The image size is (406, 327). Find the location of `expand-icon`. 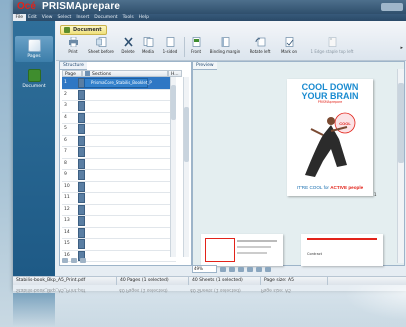

expand-icon is located at coordinates (74, 260).